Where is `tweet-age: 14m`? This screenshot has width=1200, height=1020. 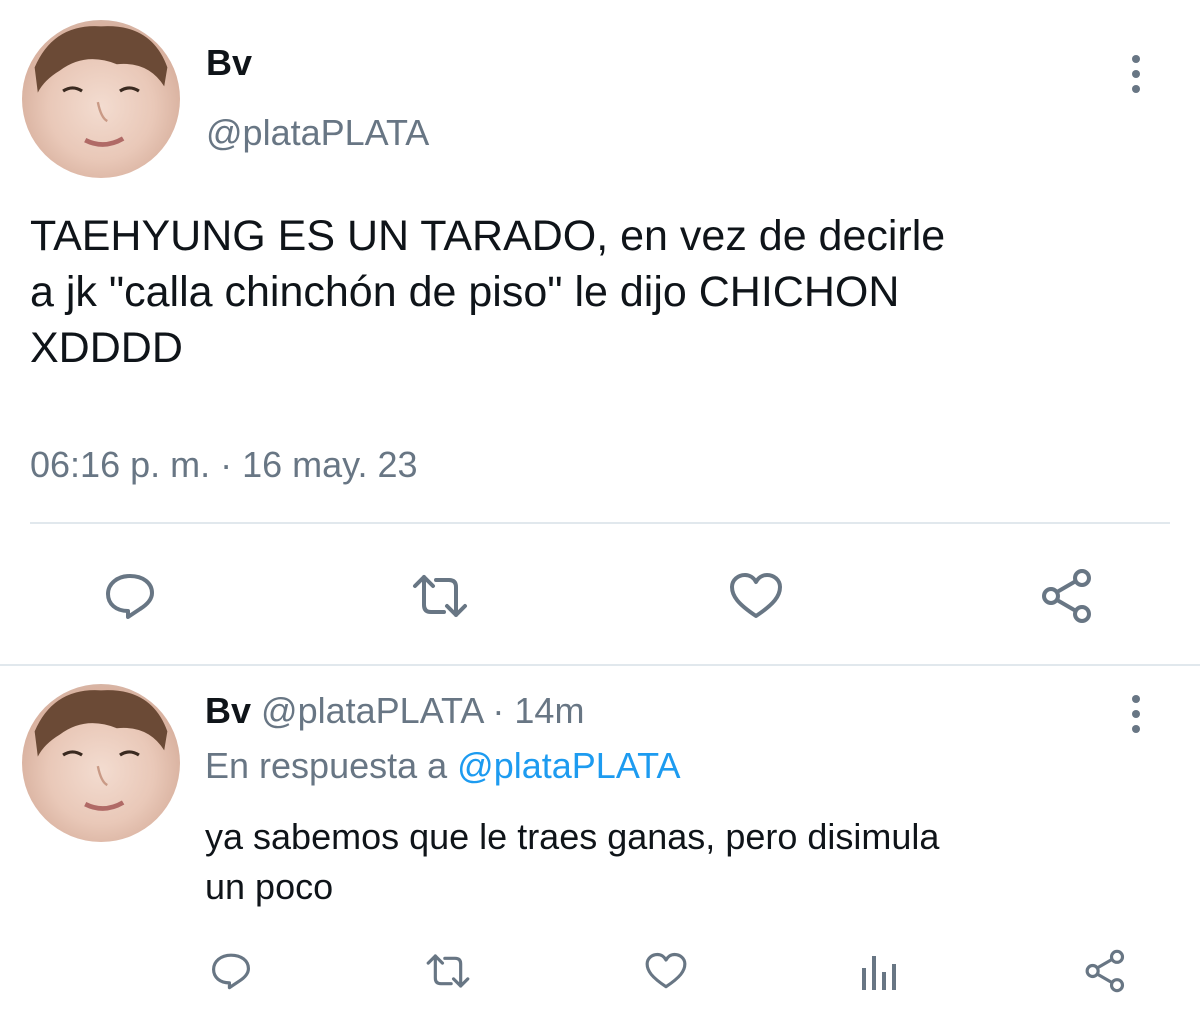 tweet-age: 14m is located at coordinates (549, 710).